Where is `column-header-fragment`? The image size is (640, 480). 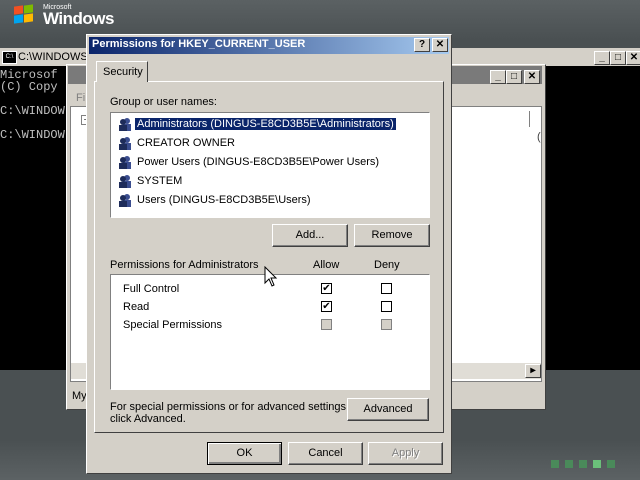
column-header-fragment is located at coordinates (535, 119).